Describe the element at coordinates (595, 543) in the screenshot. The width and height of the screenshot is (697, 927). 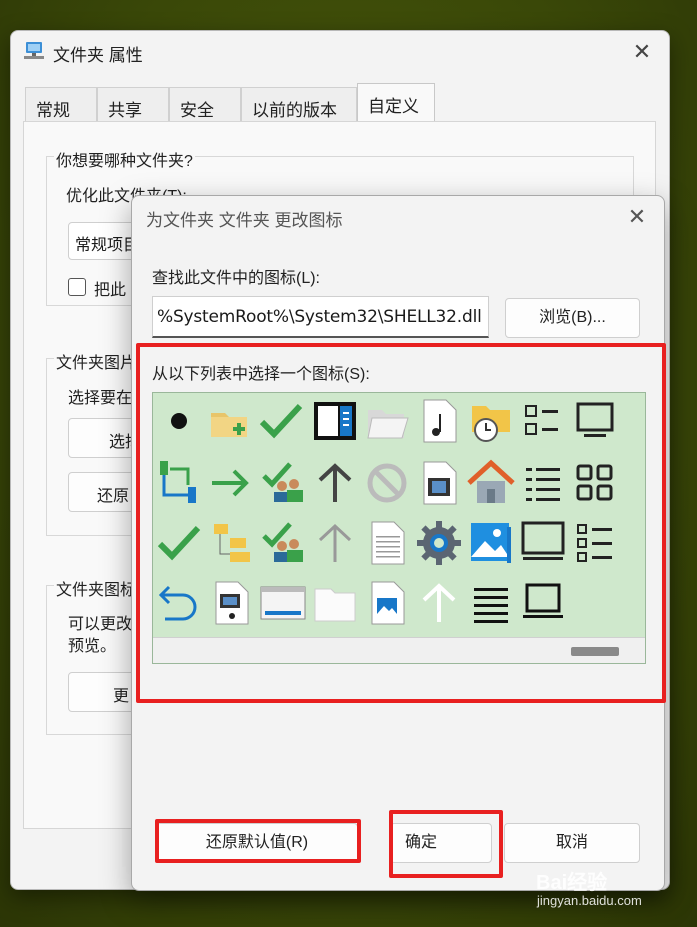
I see `checklist-icon` at that location.